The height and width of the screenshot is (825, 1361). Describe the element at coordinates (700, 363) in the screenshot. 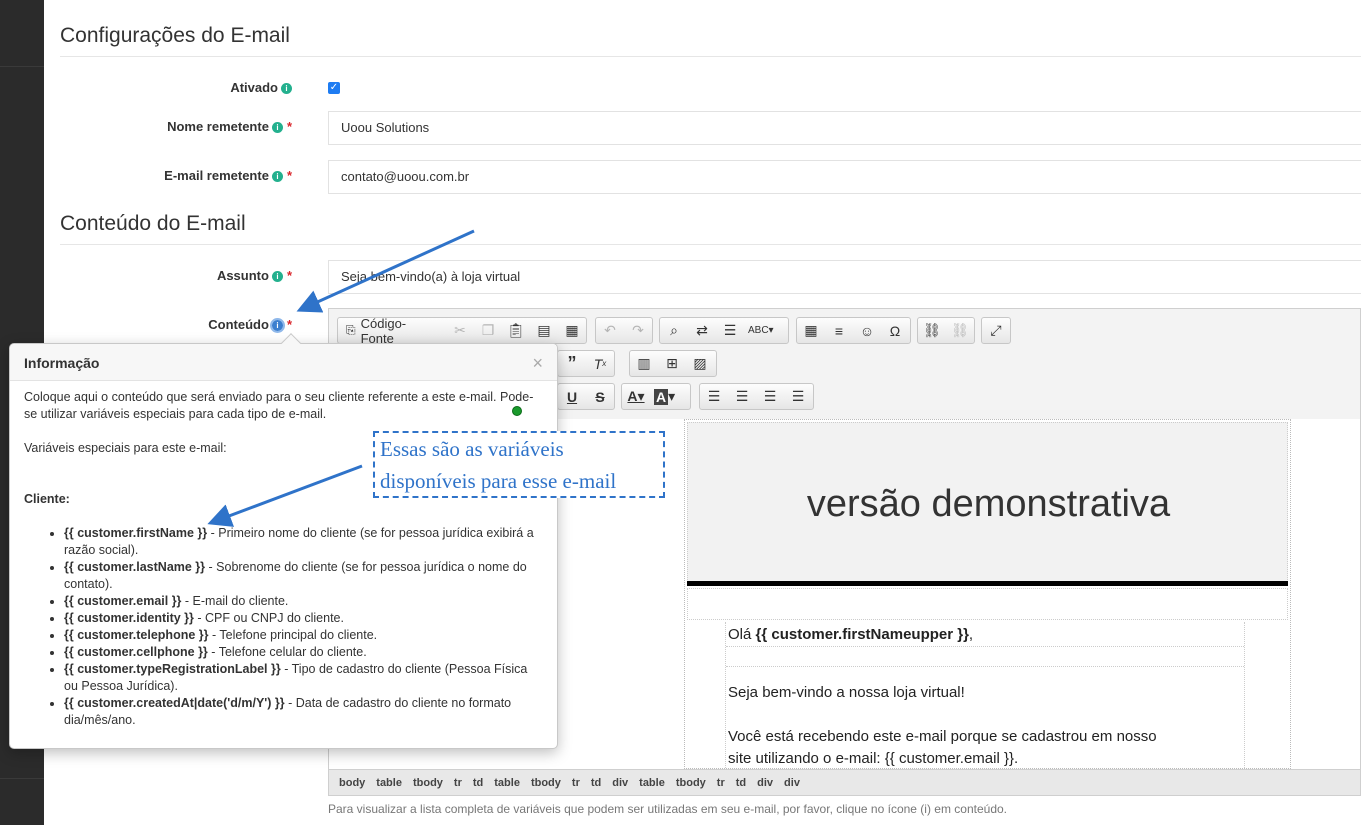

I see `image-icon: ▨` at that location.